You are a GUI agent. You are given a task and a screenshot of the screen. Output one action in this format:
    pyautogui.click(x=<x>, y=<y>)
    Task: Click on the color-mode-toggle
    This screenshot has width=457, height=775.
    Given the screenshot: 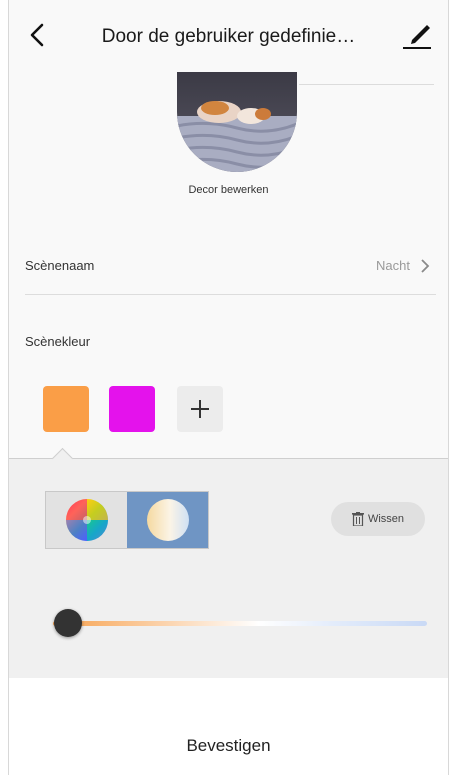 What is the action you would take?
    pyautogui.click(x=127, y=520)
    